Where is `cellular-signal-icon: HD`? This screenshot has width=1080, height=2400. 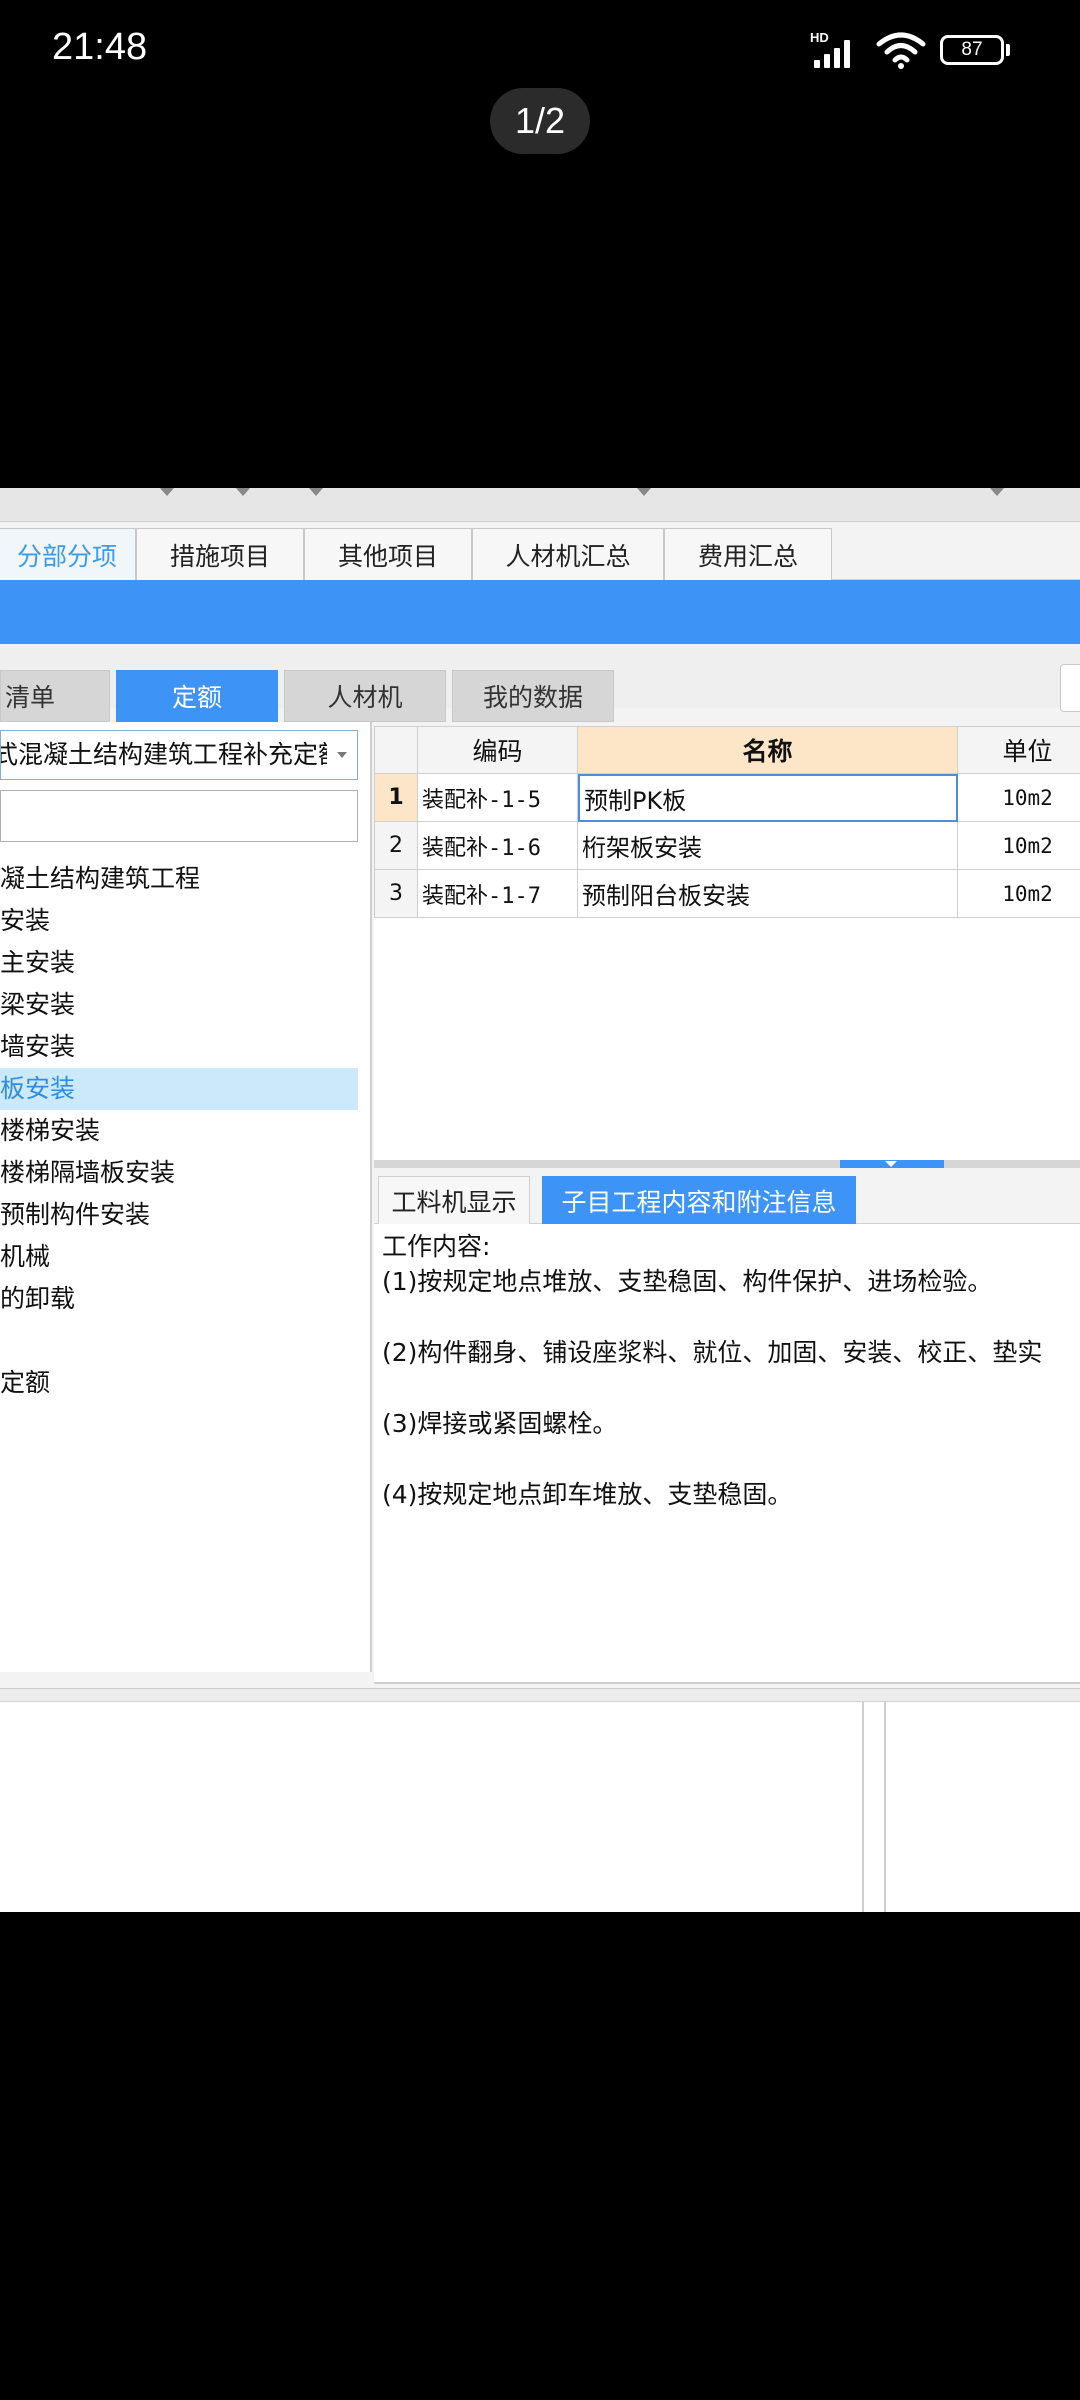 cellular-signal-icon: HD is located at coordinates (836, 50).